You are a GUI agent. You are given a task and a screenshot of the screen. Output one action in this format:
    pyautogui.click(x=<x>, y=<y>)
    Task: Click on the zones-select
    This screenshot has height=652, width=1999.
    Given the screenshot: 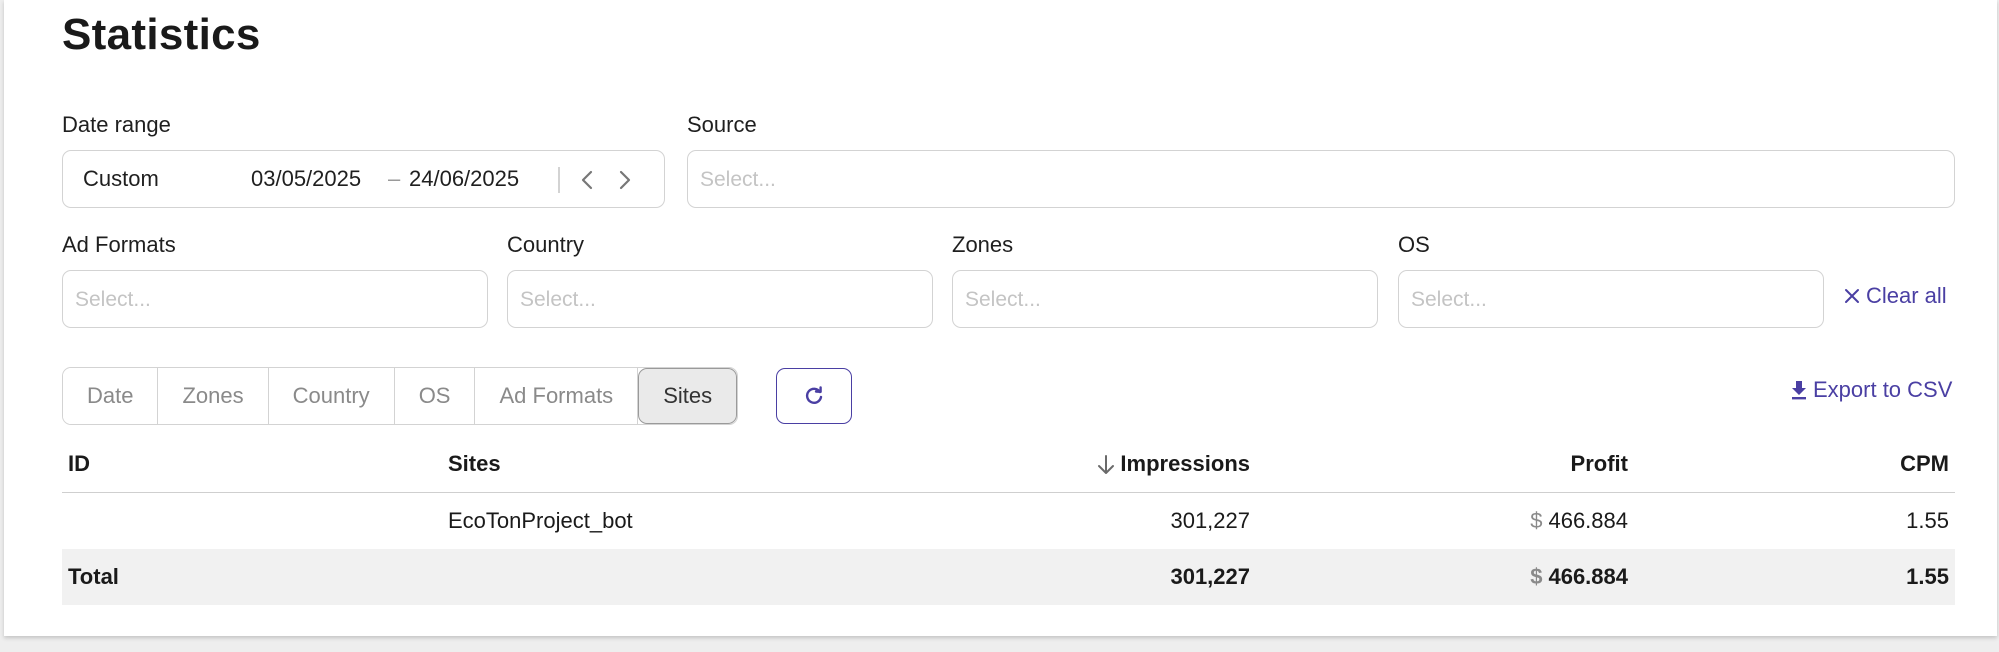 What is the action you would take?
    pyautogui.click(x=1165, y=299)
    